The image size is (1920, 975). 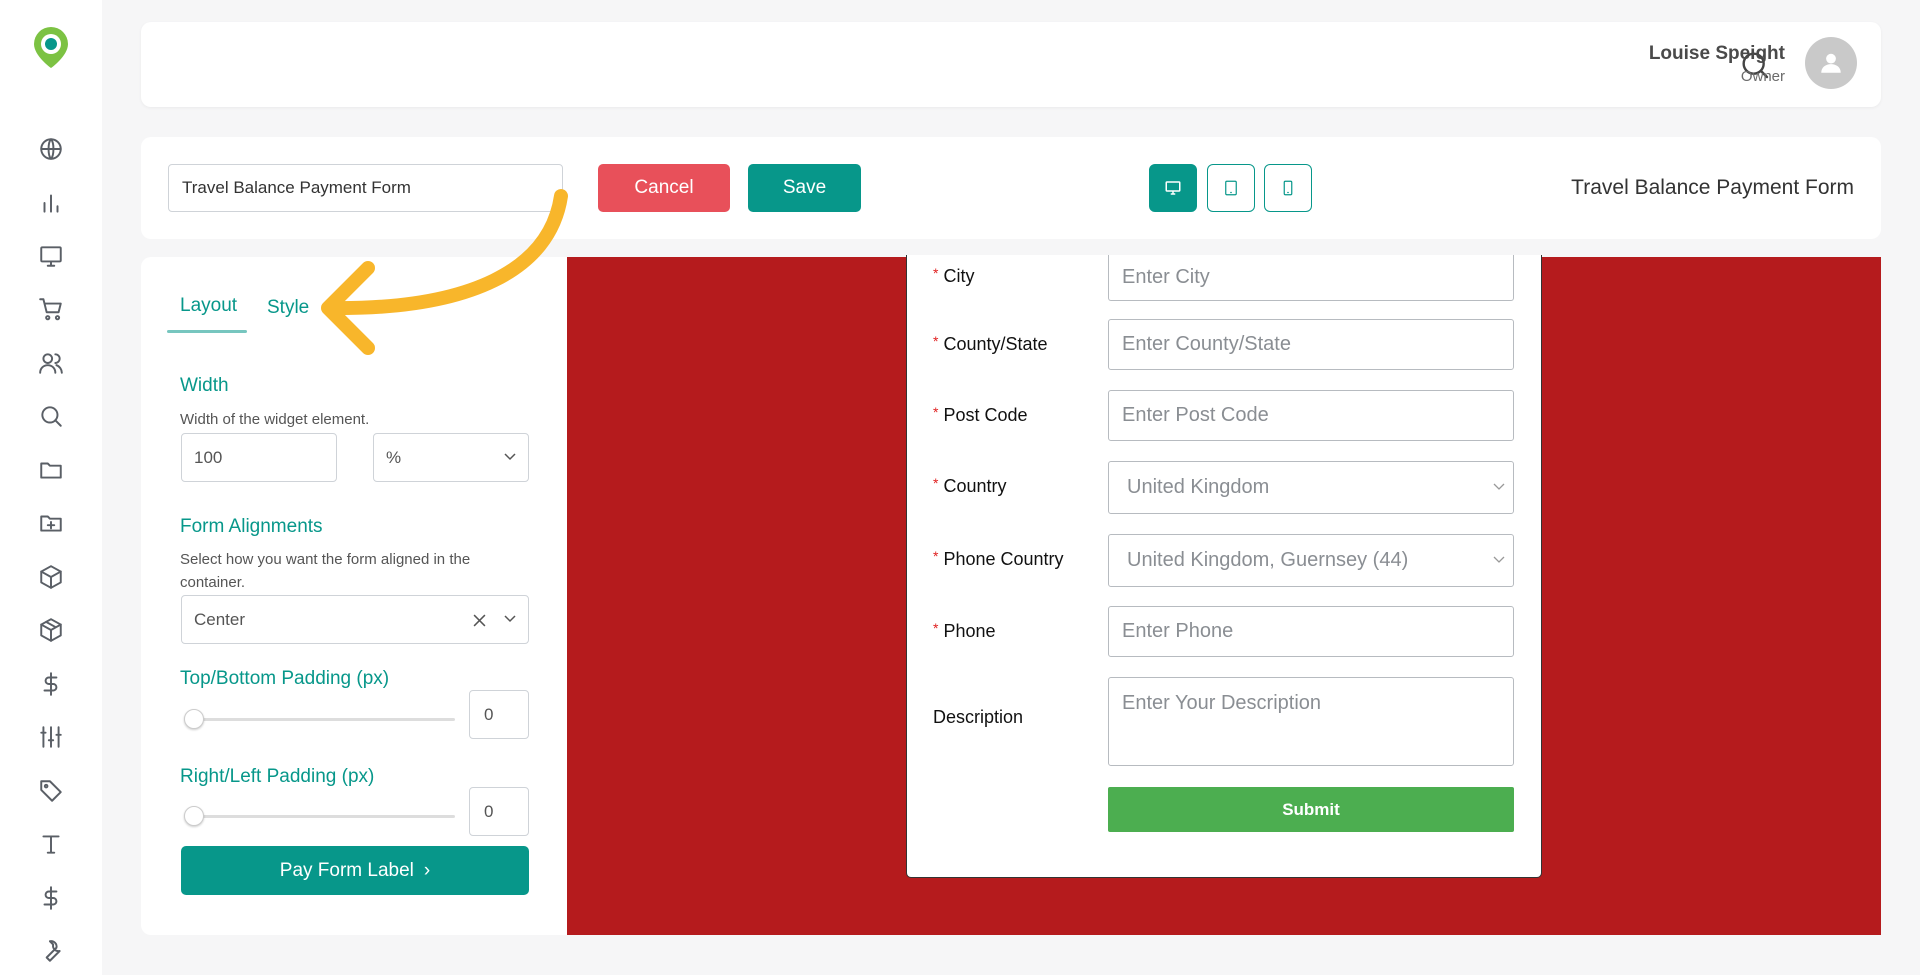 What do you see at coordinates (1311, 344) in the screenshot?
I see `county-state-input: Enter County/State` at bounding box center [1311, 344].